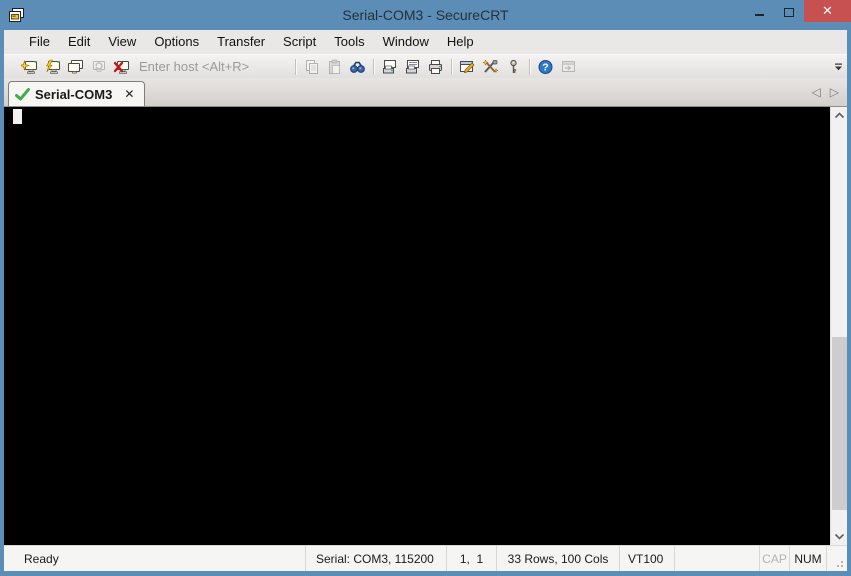 This screenshot has height=576, width=851. I want to click on scrollbar-thumb, so click(839, 423).